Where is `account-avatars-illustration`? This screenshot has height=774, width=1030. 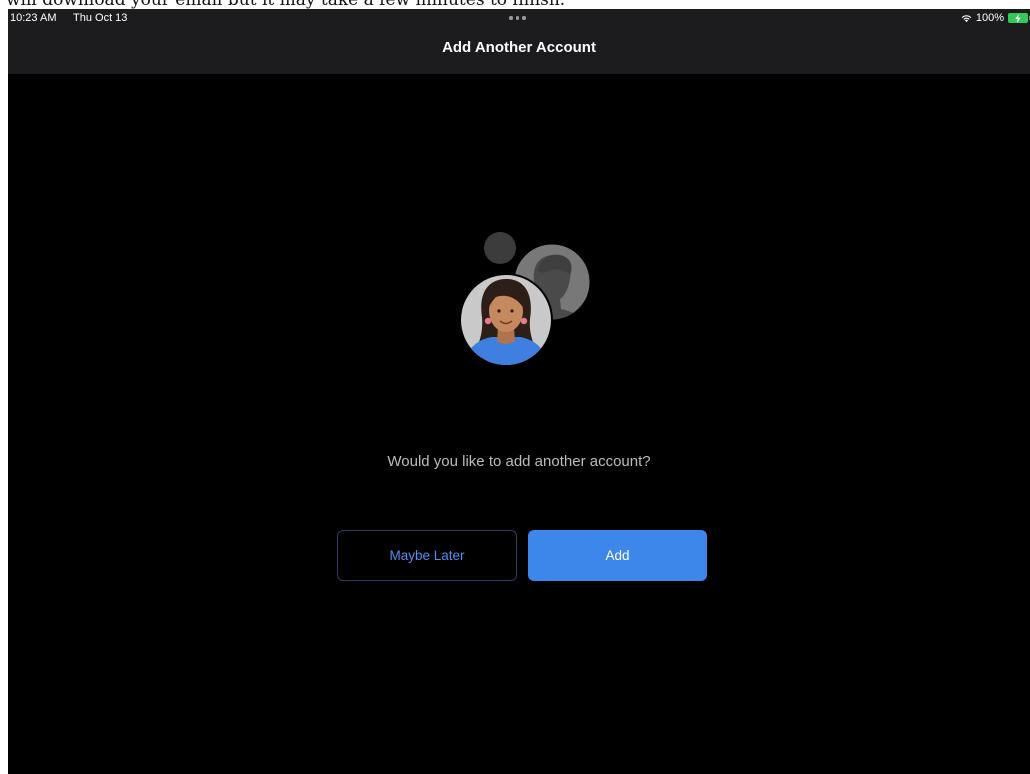 account-avatars-illustration is located at coordinates (523, 301).